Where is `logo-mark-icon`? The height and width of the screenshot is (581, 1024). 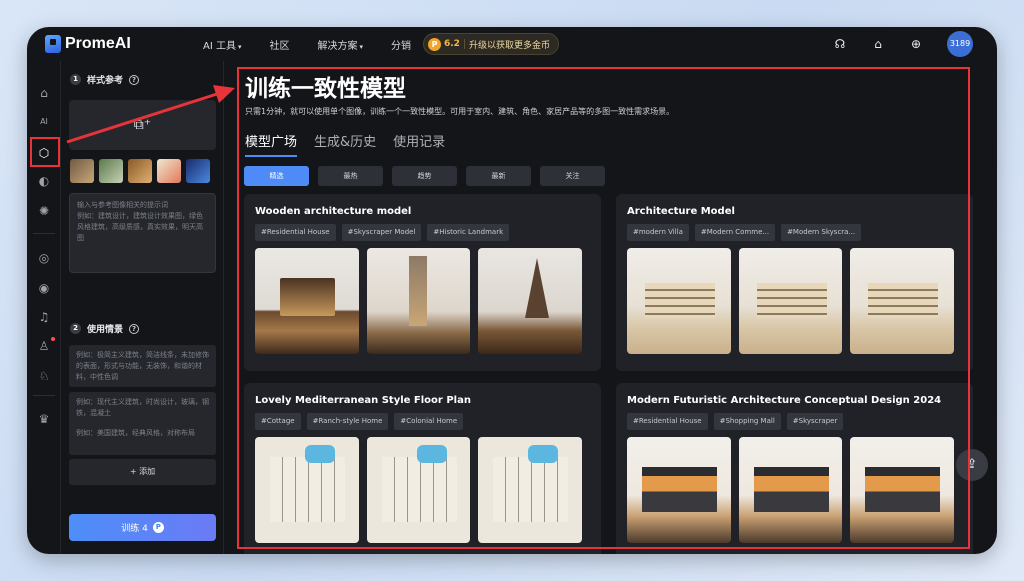
logo-mark-icon is located at coordinates (53, 44).